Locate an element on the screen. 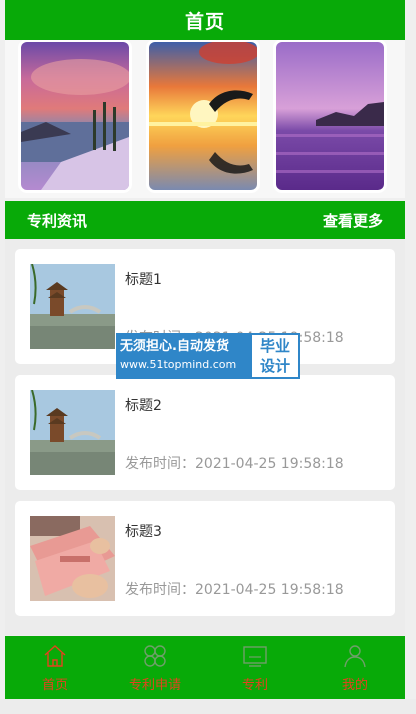 The height and width of the screenshot is (714, 416). watermark-badge: 无须担心.自动发货 www.51topmind.com 毕业 设计 is located at coordinates (208, 356).